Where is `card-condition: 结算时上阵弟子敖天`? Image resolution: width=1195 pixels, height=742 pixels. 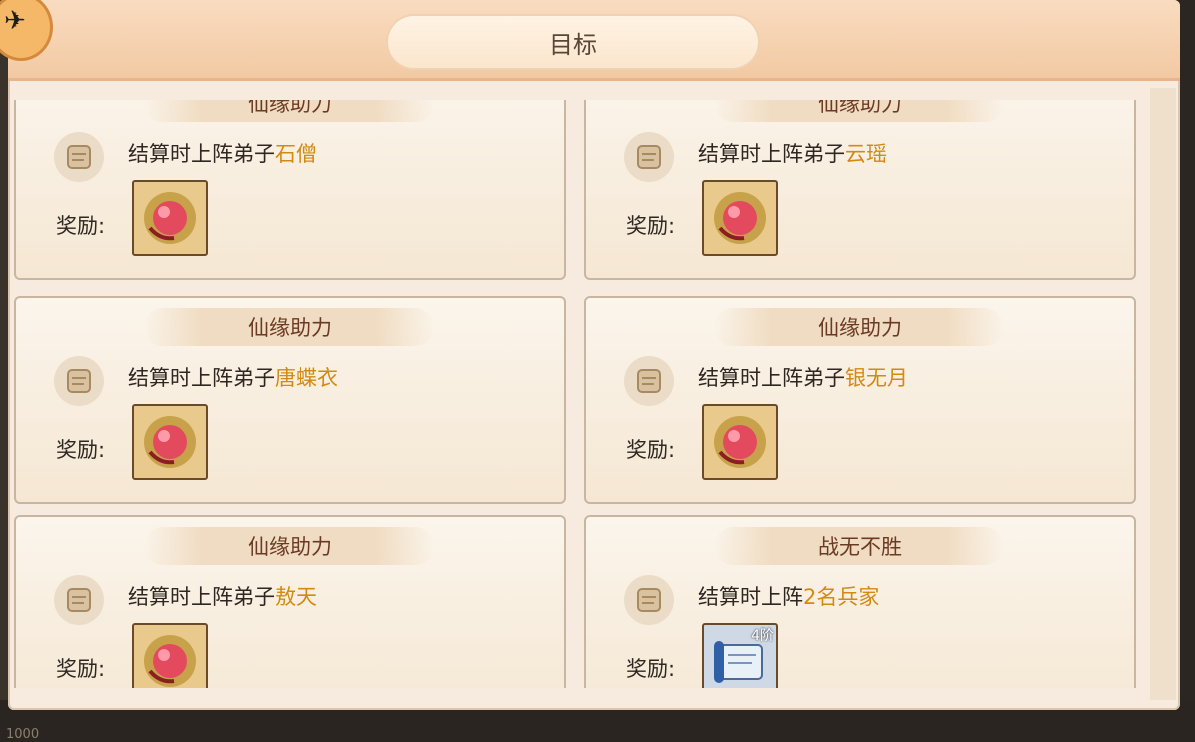 card-condition: 结算时上阵弟子敖天 is located at coordinates (222, 596).